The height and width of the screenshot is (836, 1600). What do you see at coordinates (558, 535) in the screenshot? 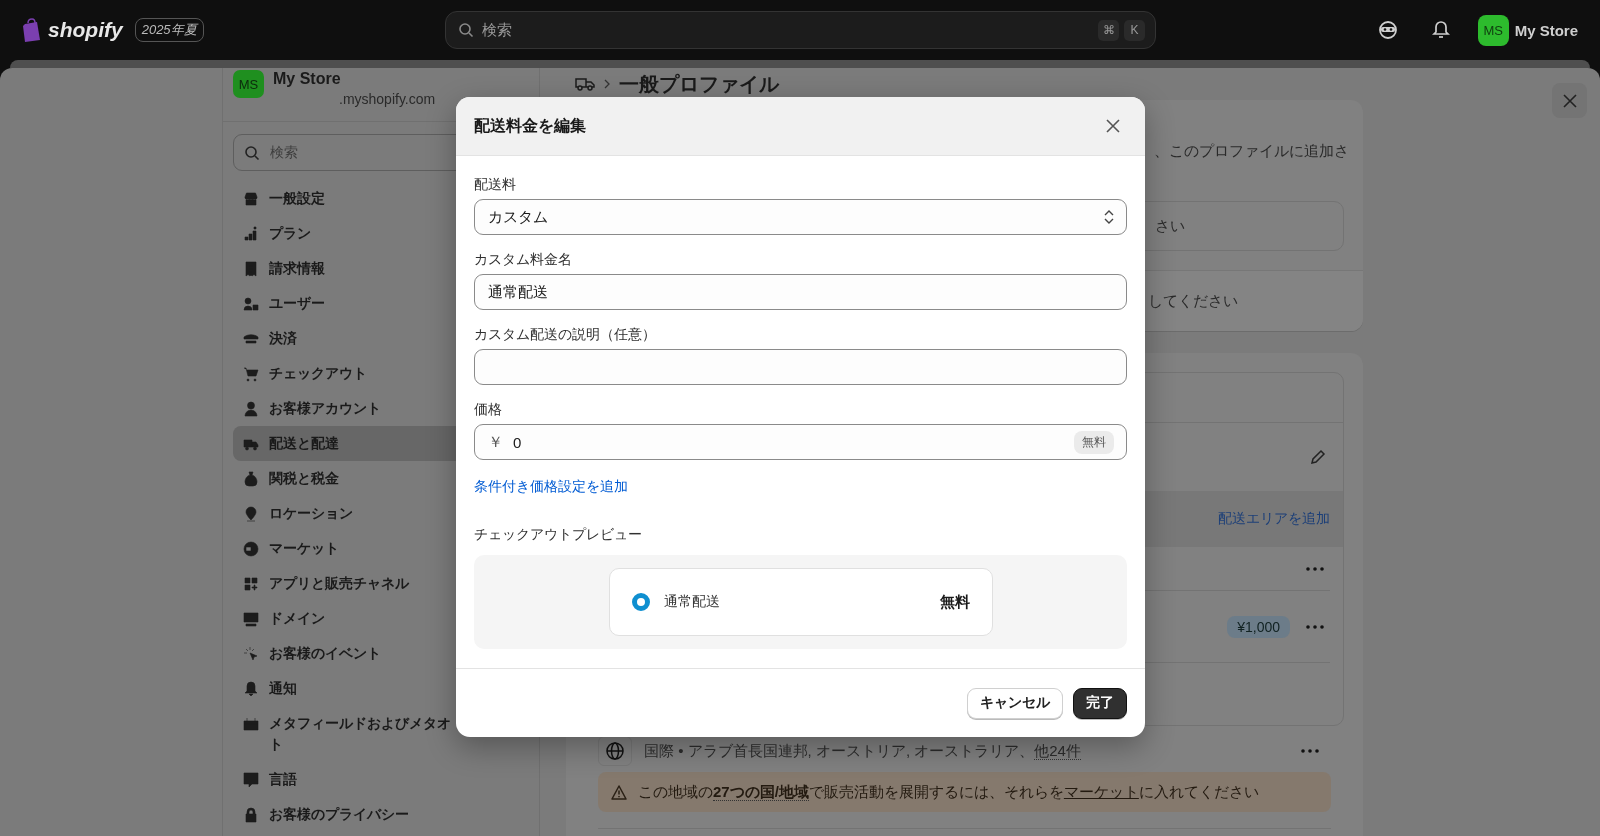
I see `preview-label: チェックアウトプレビュー` at bounding box center [558, 535].